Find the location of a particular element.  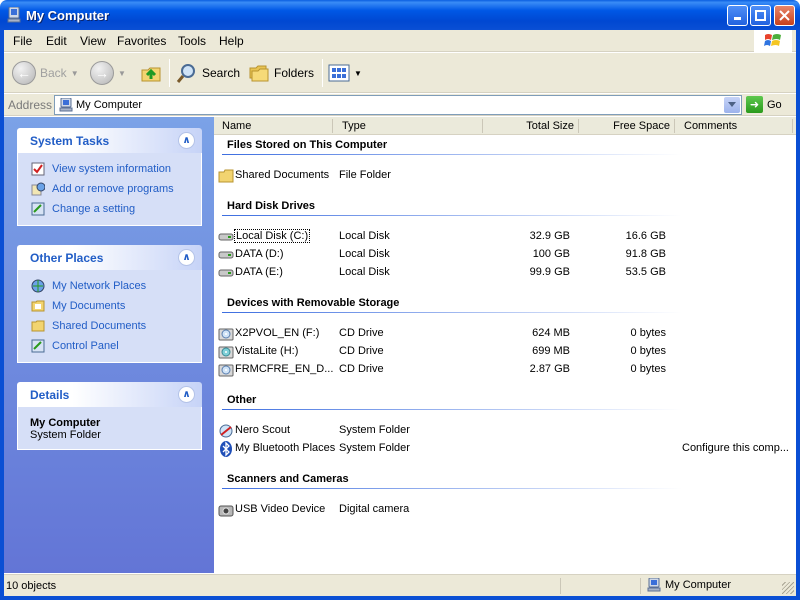

group-scanners-cameras: Scanners and Cameras is located at coordinates (288, 479).